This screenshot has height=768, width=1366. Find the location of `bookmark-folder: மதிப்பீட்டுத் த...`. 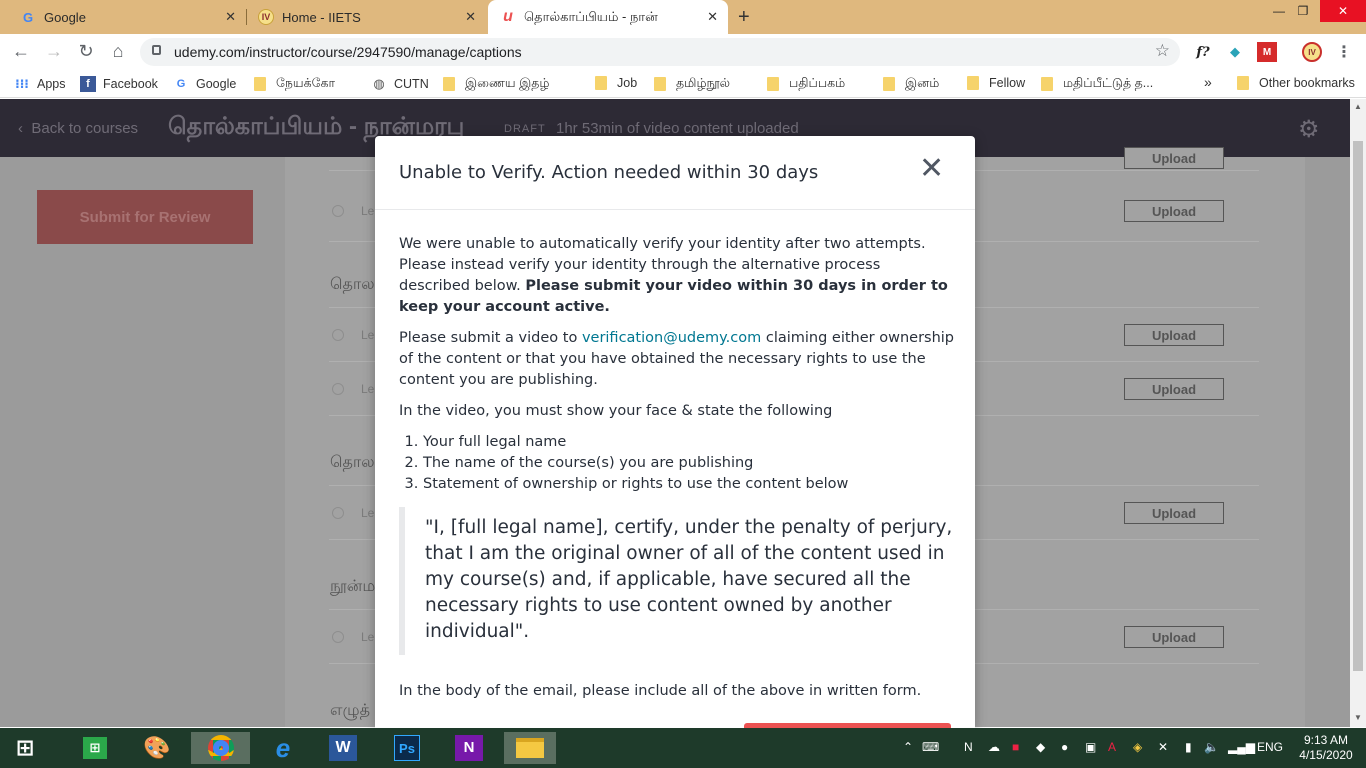

bookmark-folder: மதிப்பீட்டுத் த... is located at coordinates (1097, 84).